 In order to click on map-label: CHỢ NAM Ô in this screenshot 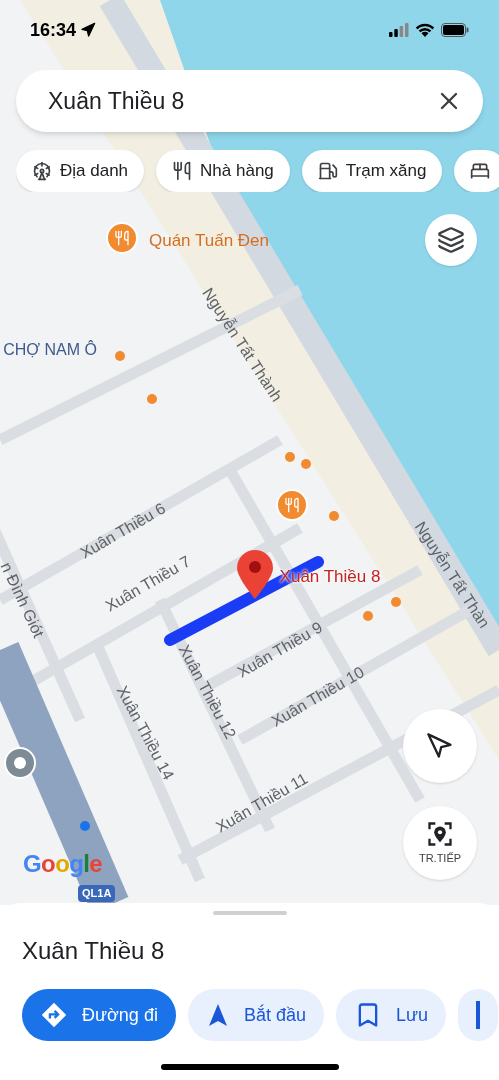, I will do `click(50, 350)`.